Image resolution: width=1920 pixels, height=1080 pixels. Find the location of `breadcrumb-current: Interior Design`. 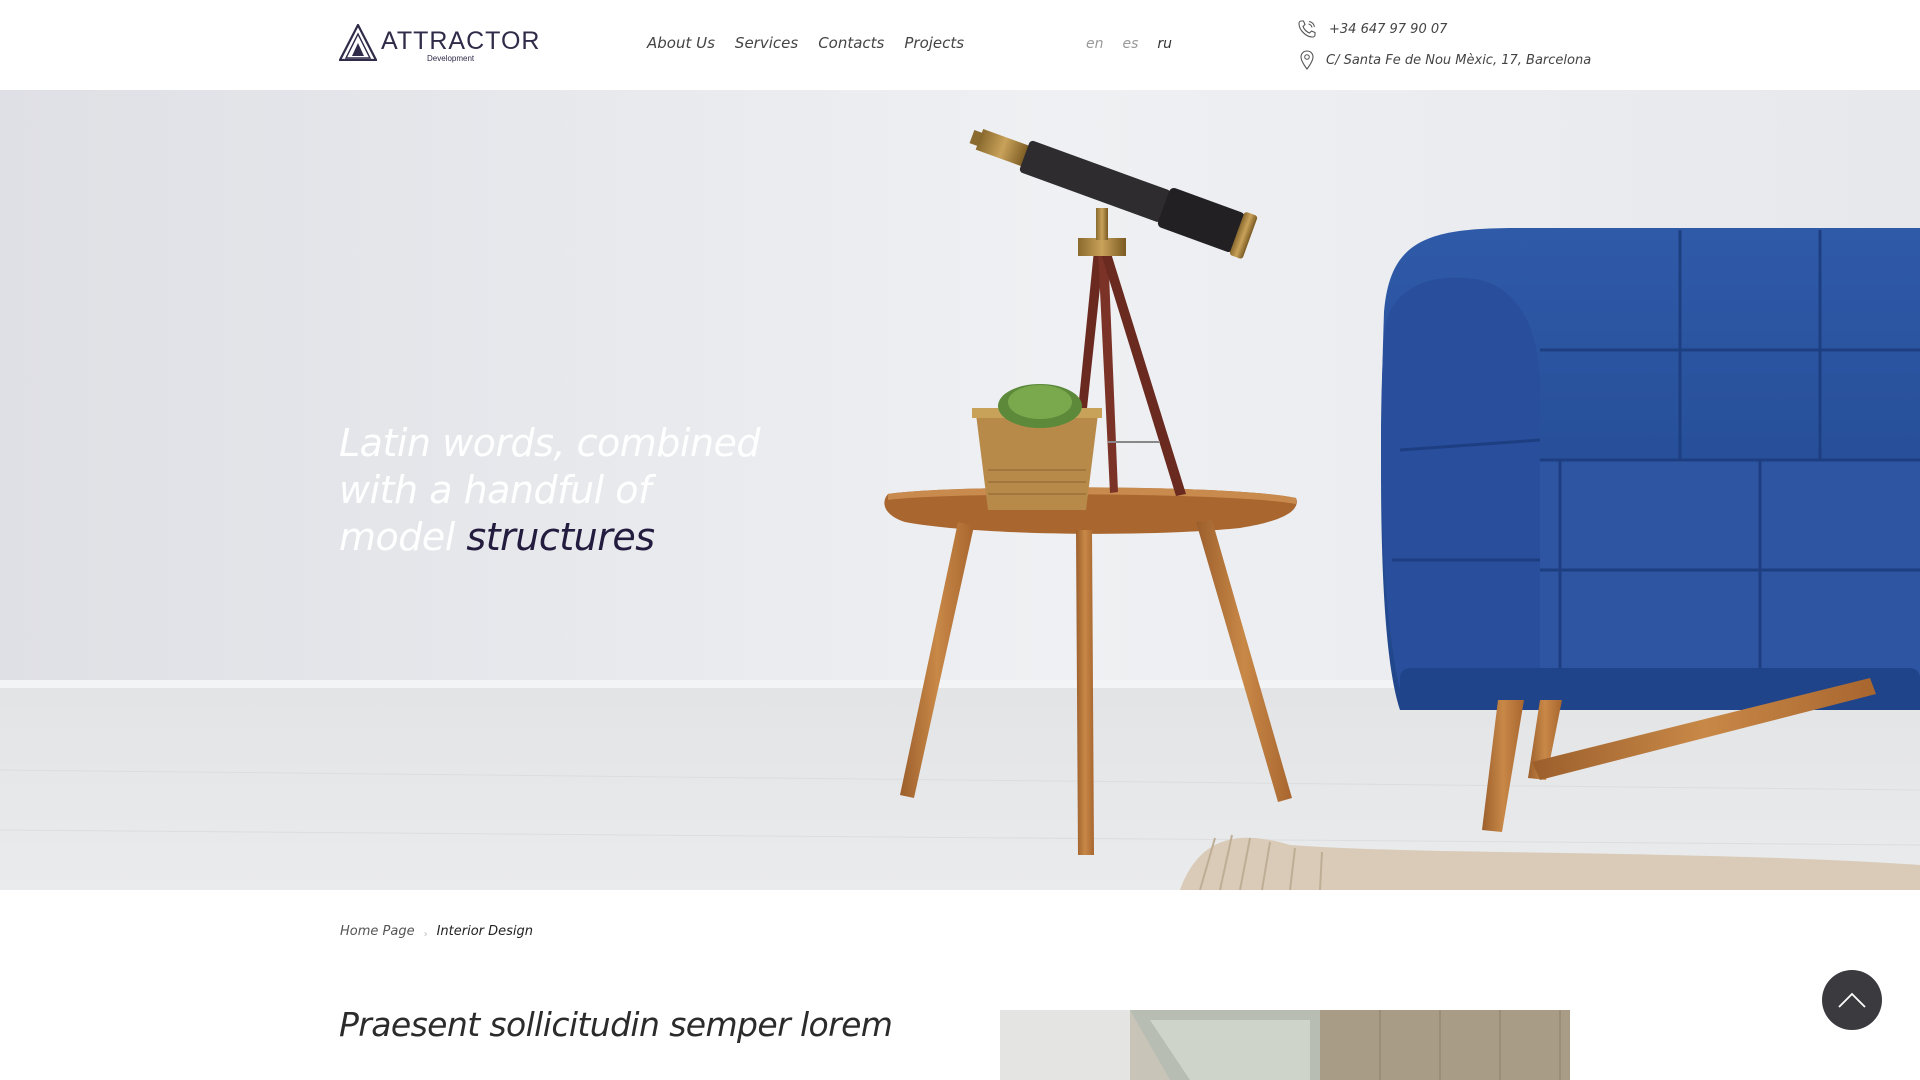

breadcrumb-current: Interior Design is located at coordinates (485, 931).